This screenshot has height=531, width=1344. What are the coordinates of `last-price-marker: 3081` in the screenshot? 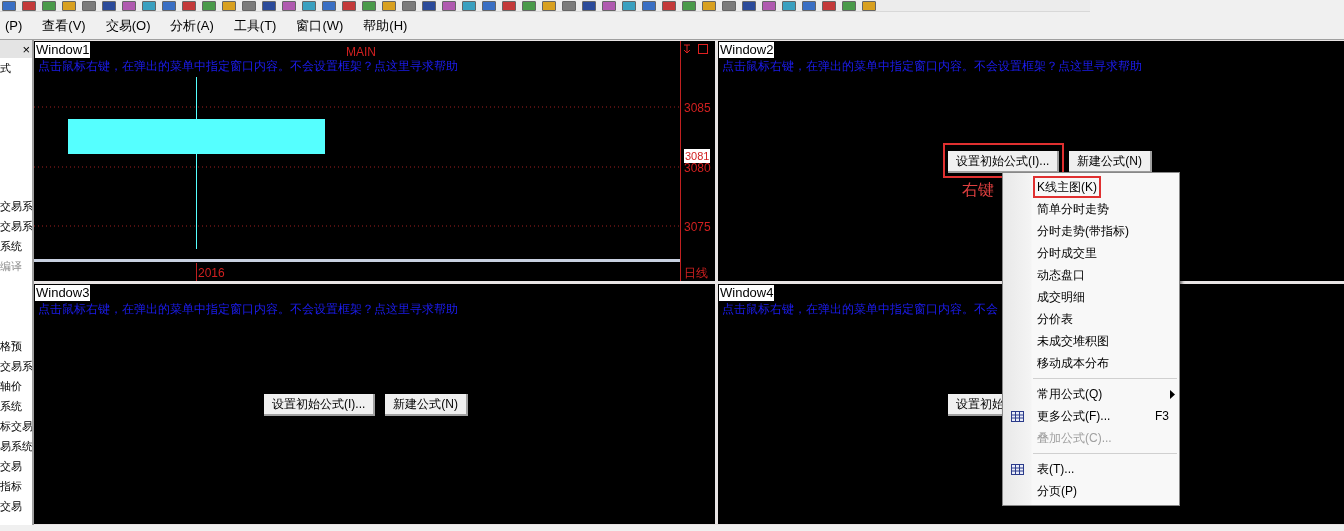 It's located at (697, 156).